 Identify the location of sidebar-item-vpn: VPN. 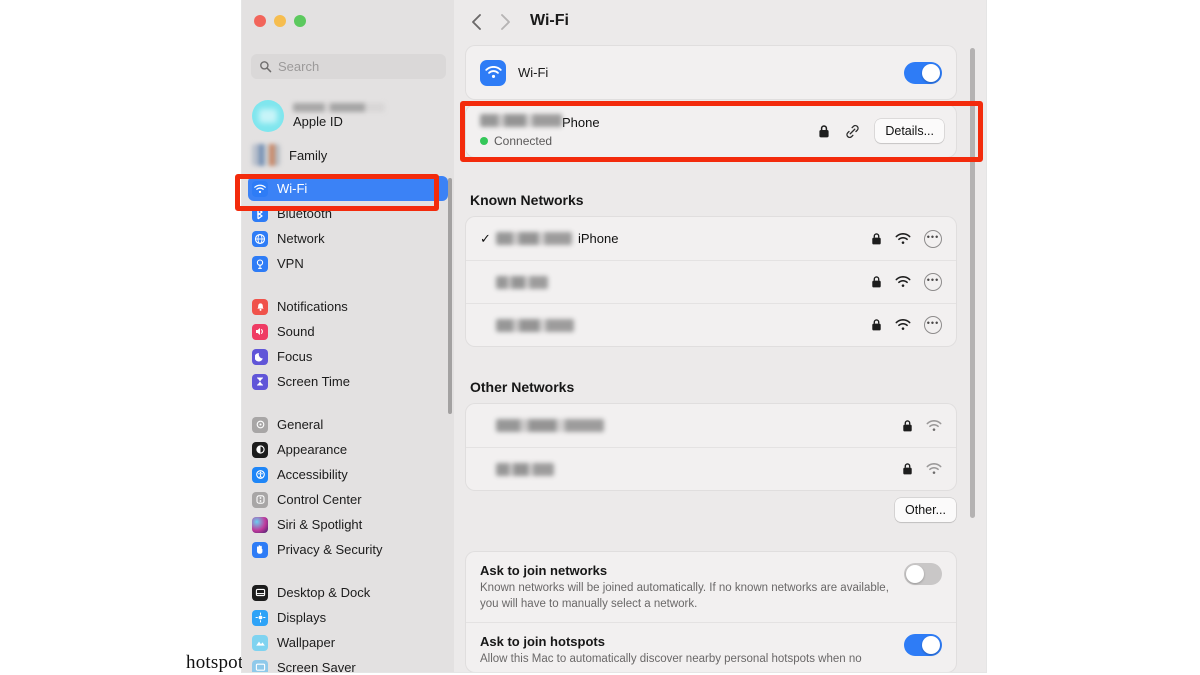
(348, 263).